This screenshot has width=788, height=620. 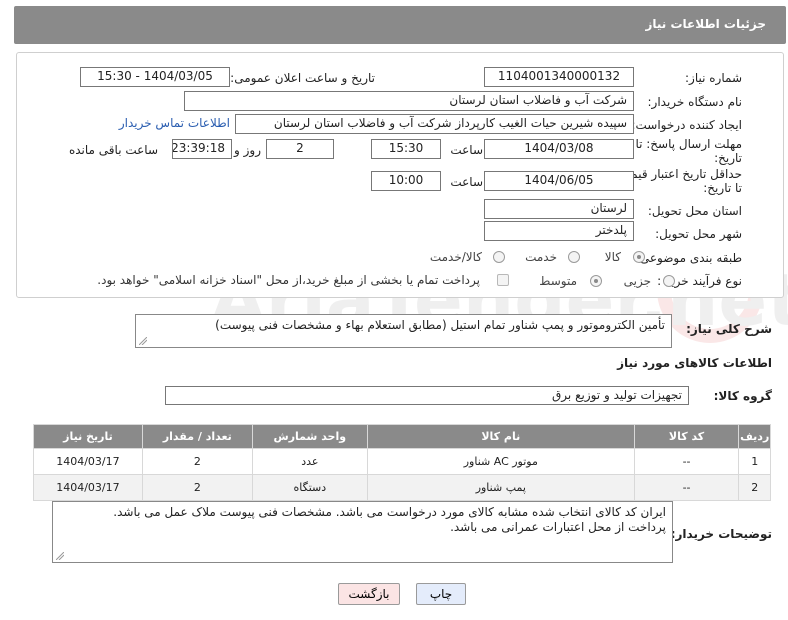 What do you see at coordinates (155, 77) in the screenshot?
I see `announce-field: 1404/03/05 - 15:30` at bounding box center [155, 77].